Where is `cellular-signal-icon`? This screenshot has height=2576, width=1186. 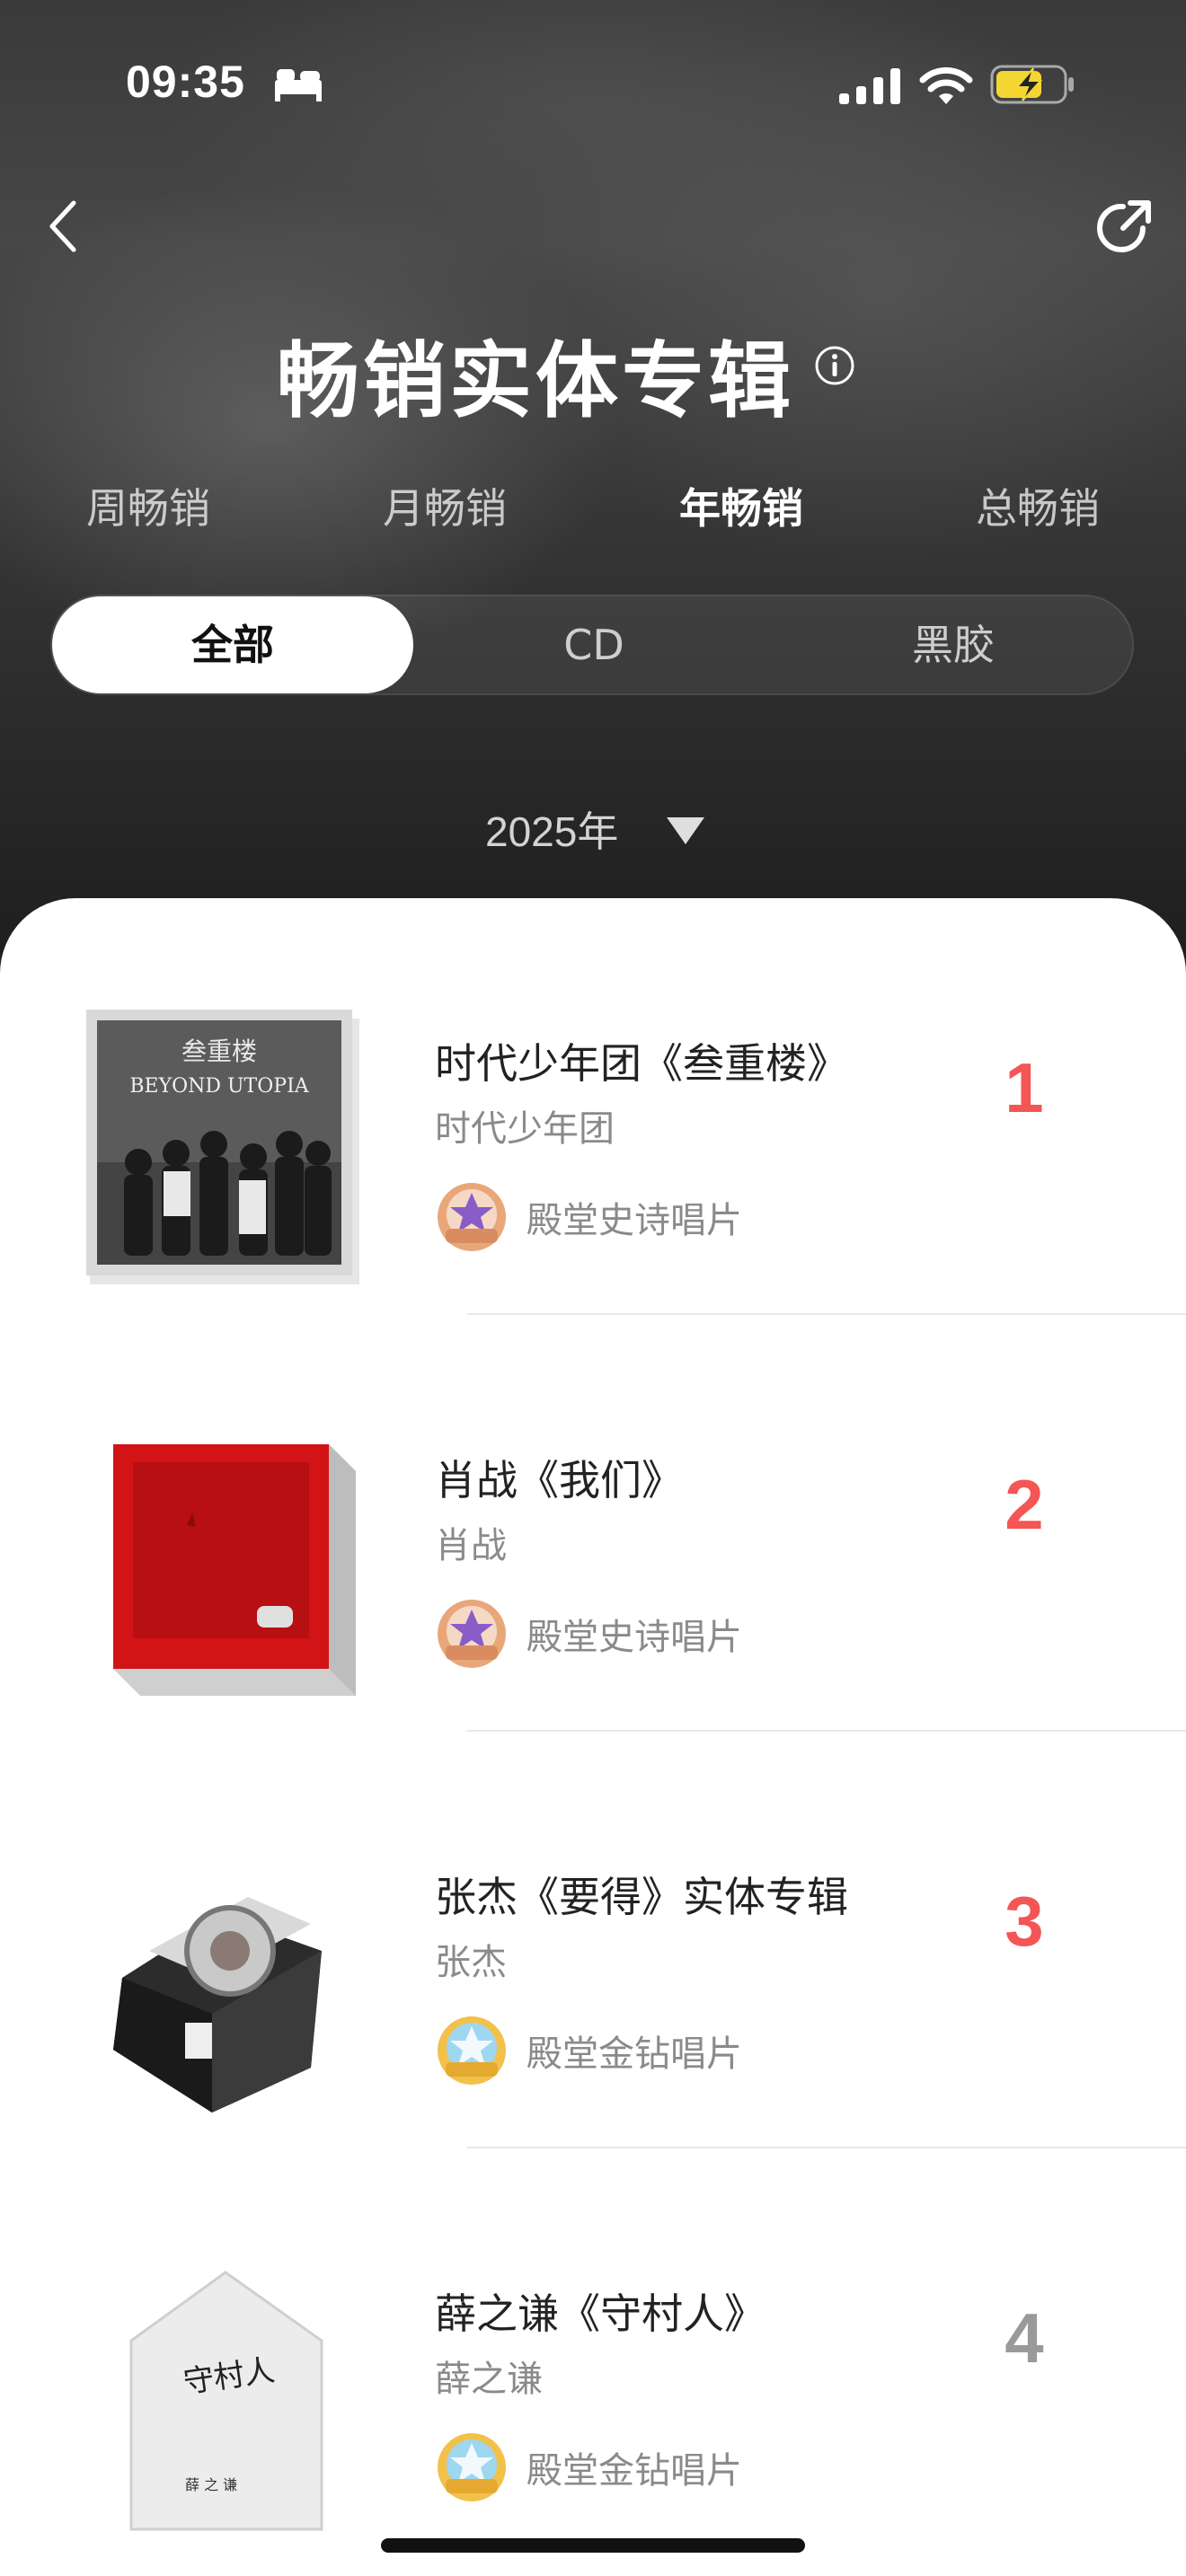 cellular-signal-icon is located at coordinates (869, 86).